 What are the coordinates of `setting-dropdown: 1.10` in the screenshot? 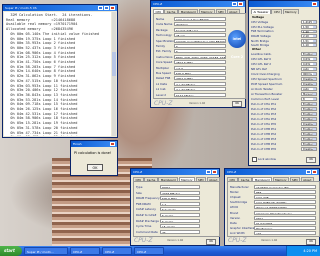 It's located at (309, 45).